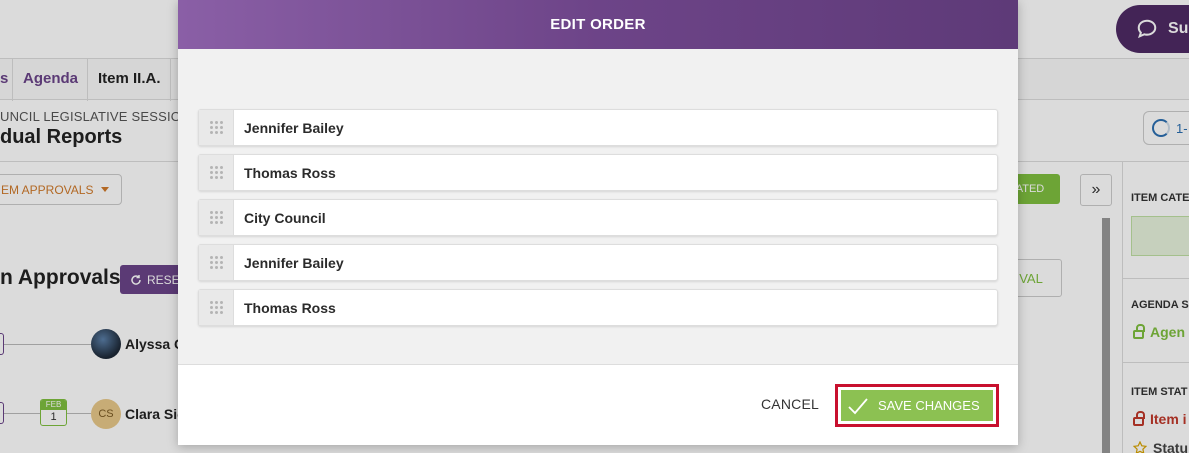 The height and width of the screenshot is (453, 1189). I want to click on save-highlight-outline: SAVE CHANGES, so click(917, 405).